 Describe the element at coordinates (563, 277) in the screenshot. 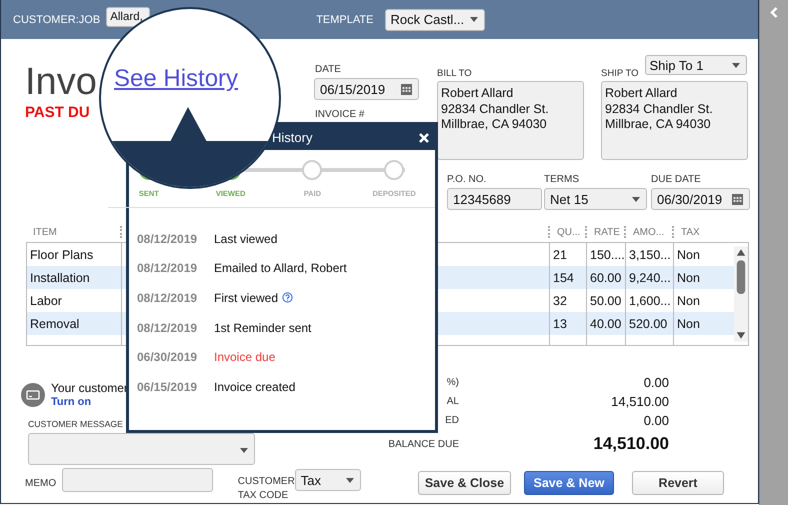

I see `table-cell: 154` at that location.